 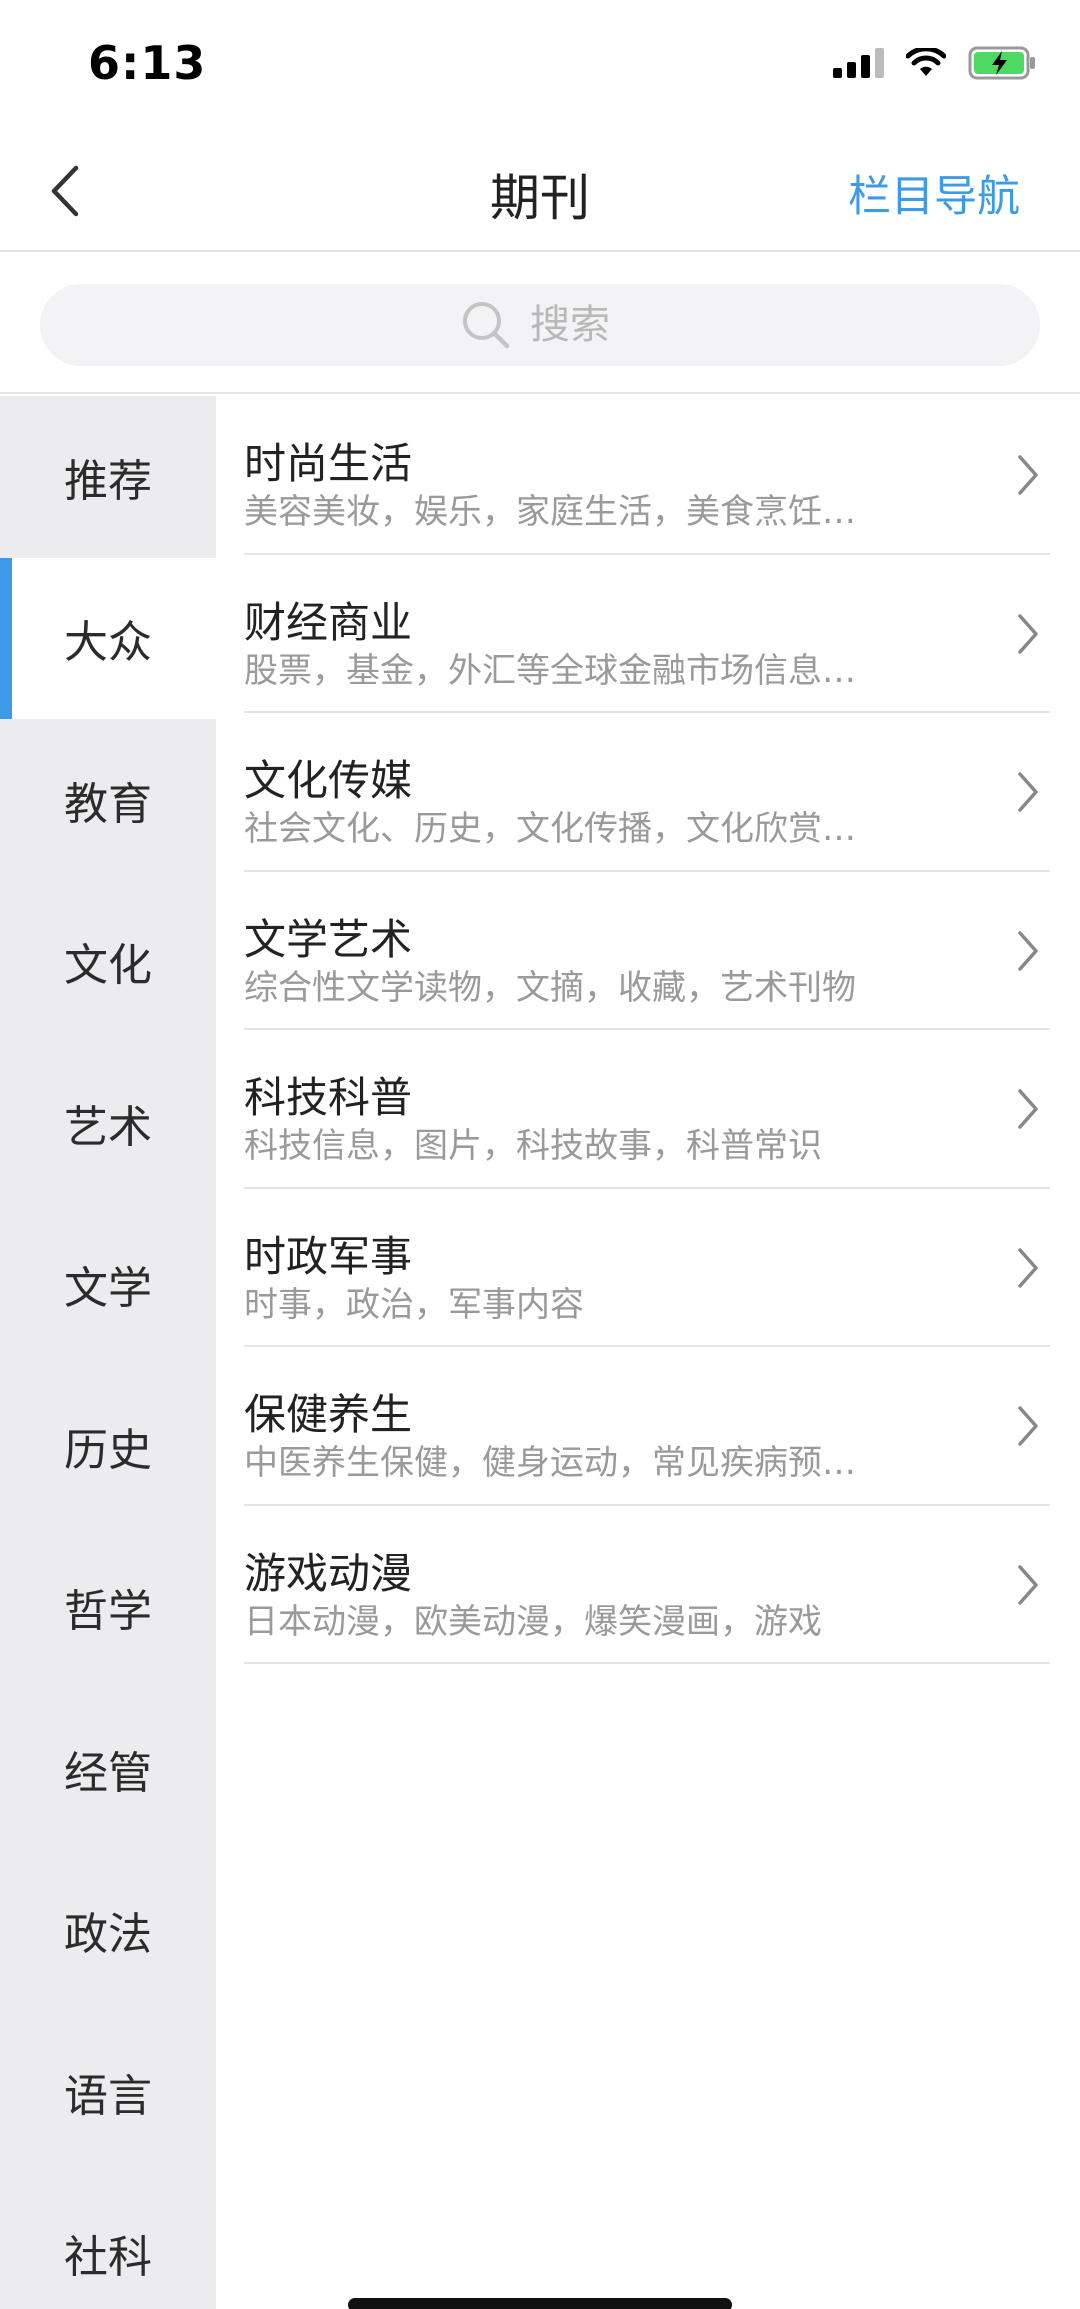 I want to click on item-description: 日本动漫，欧美动漫，爆笑漫画，游戏, so click(x=533, y=1621).